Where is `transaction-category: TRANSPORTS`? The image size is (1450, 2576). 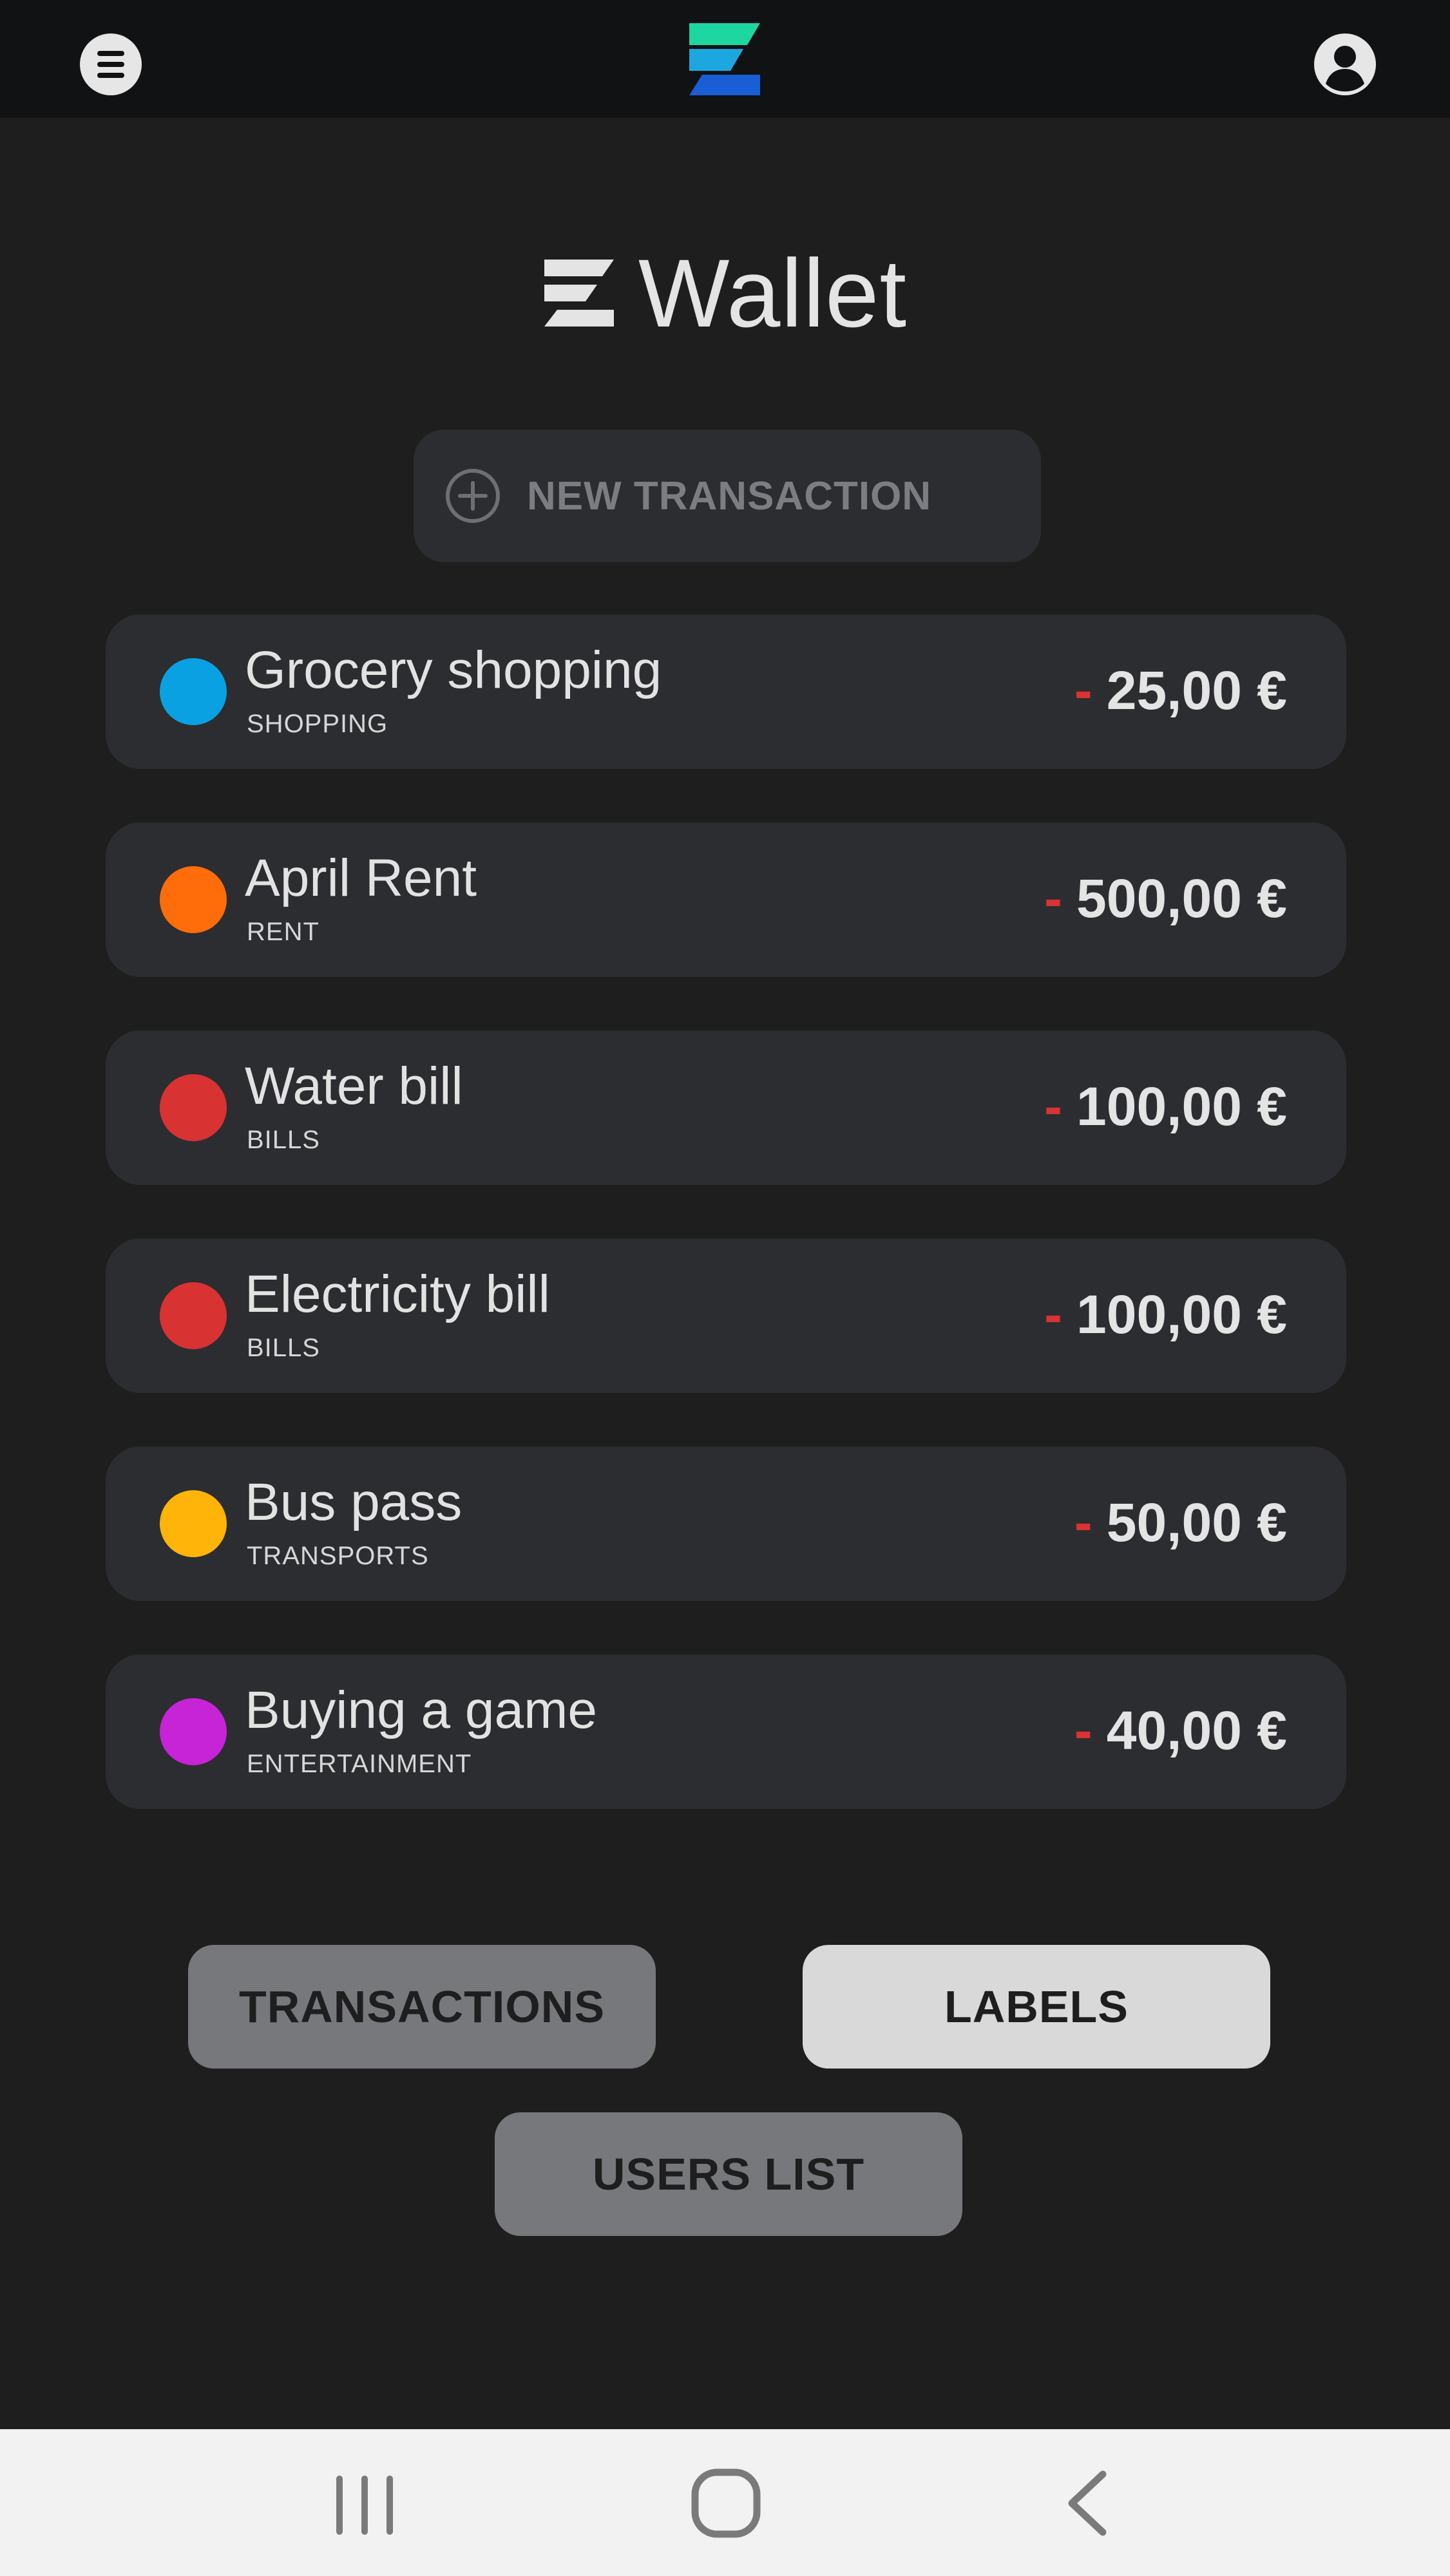 transaction-category: TRANSPORTS is located at coordinates (338, 1556).